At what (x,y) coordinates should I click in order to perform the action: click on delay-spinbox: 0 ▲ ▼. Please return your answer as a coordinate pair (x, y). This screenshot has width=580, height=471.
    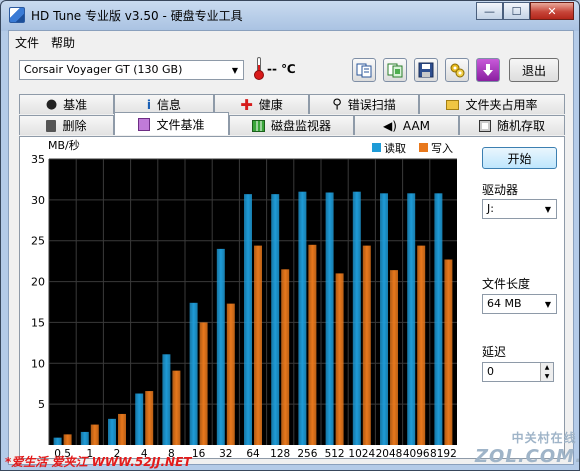
    Looking at the image, I should click on (518, 372).